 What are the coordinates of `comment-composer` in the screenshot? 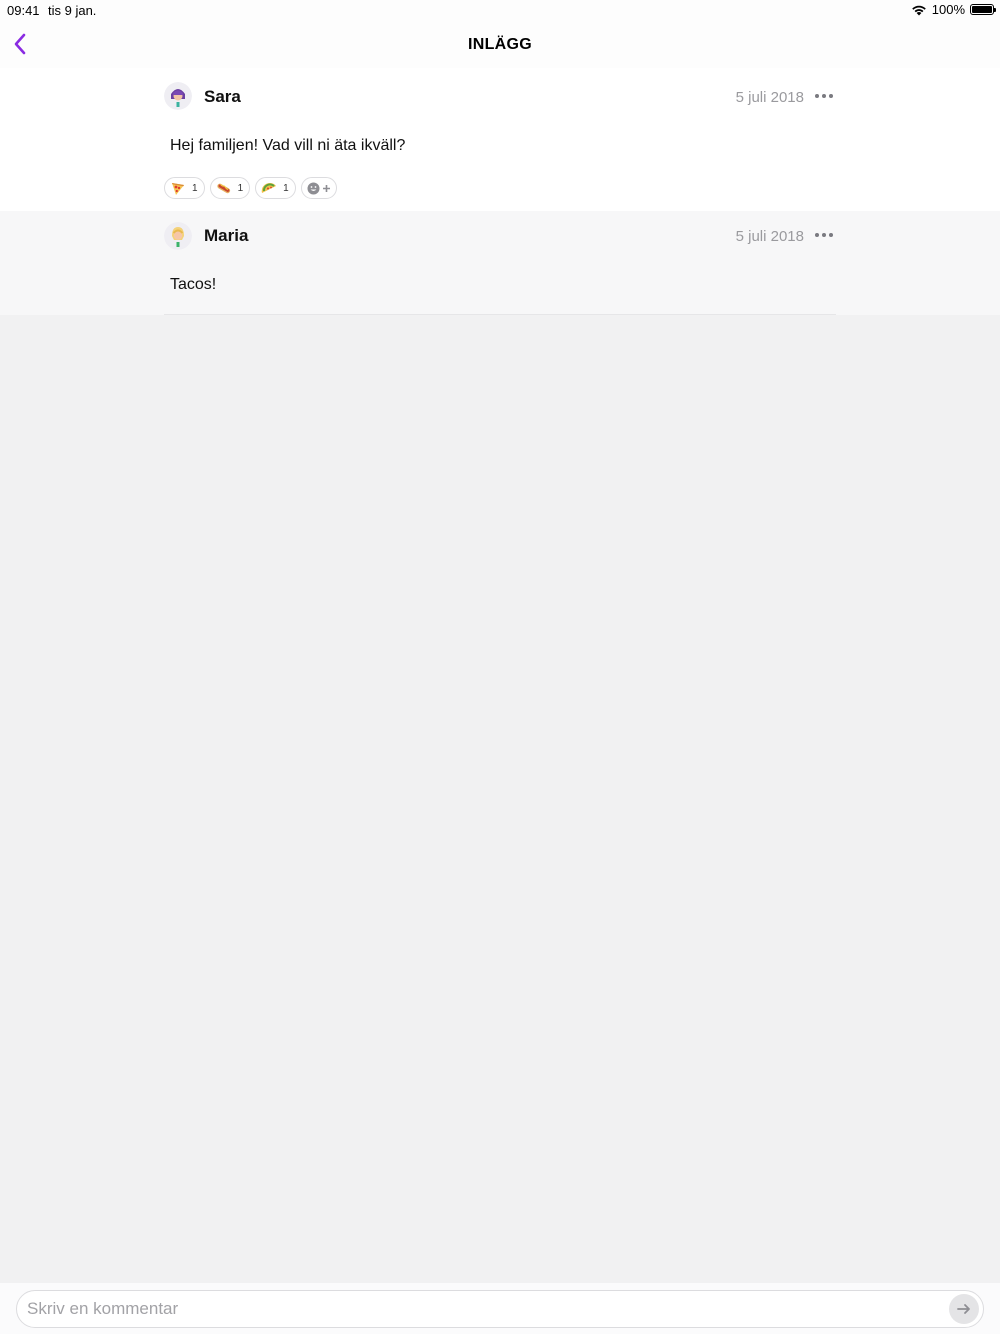 It's located at (500, 1308).